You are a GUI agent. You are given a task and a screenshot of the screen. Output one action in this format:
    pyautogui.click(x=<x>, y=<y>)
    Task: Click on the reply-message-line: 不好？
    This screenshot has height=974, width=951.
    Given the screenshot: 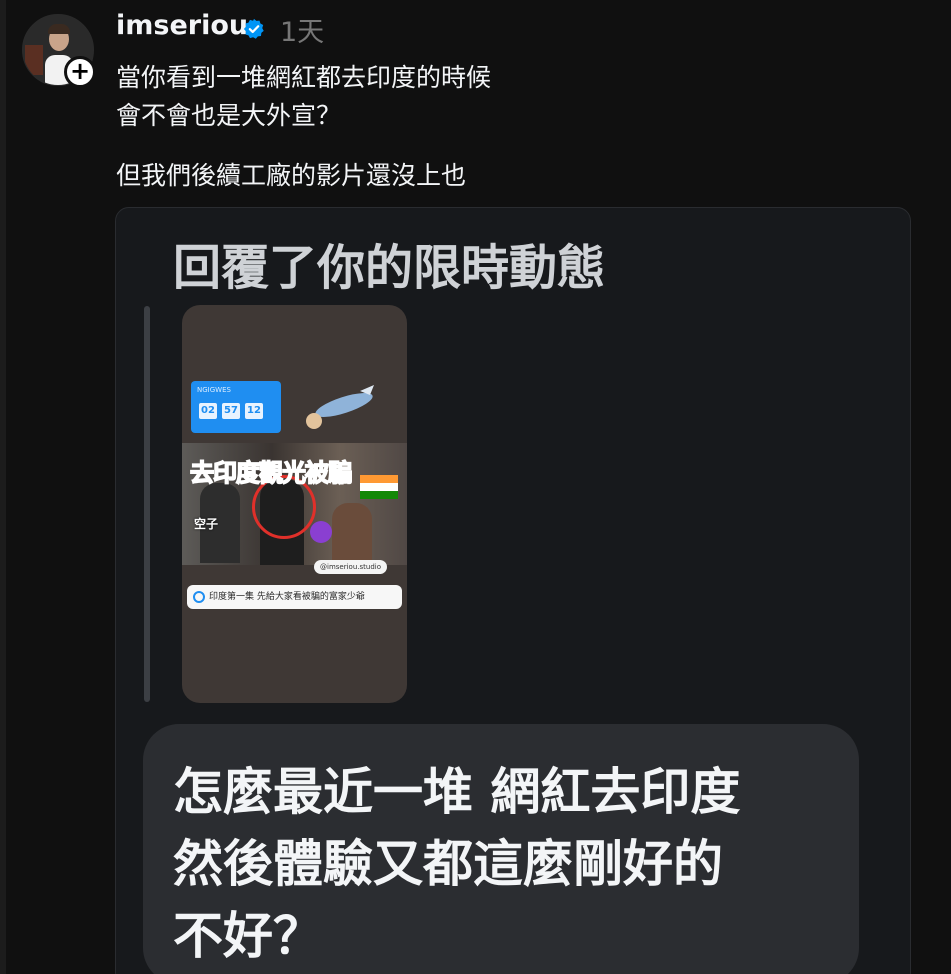 What is the action you would take?
    pyautogui.click(x=248, y=936)
    